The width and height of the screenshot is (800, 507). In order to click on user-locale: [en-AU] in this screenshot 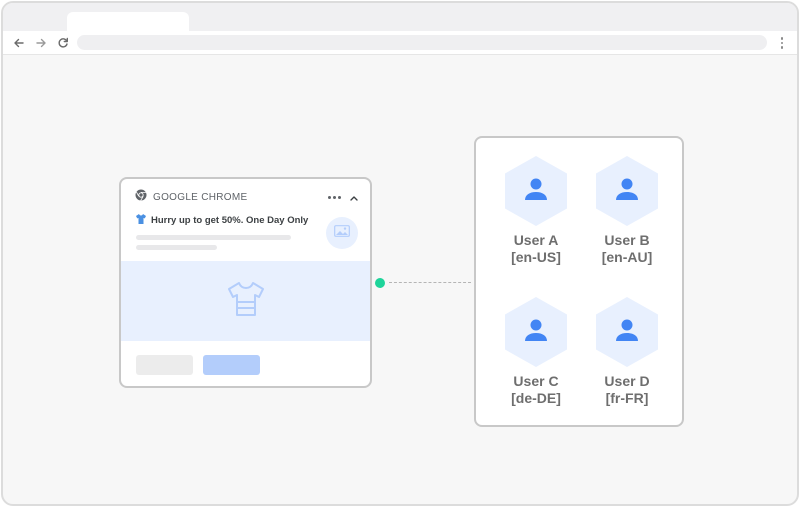, I will do `click(627, 257)`.